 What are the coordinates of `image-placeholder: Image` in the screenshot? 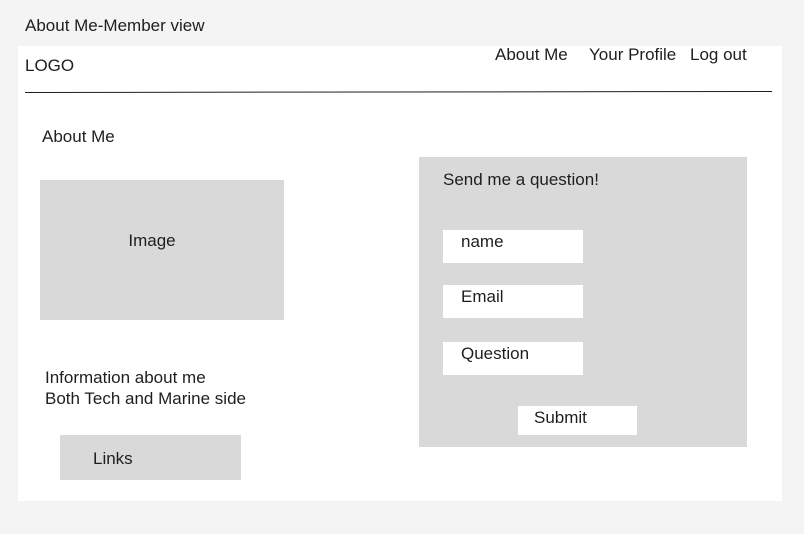 It's located at (162, 250).